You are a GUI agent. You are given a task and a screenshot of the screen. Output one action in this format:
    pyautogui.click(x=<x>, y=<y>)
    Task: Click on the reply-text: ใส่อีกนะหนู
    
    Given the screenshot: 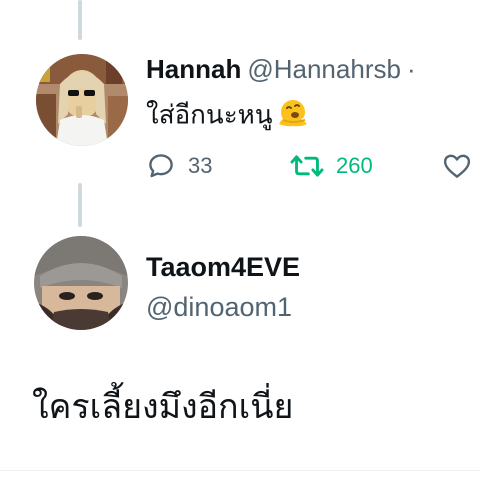 What is the action you would take?
    pyautogui.click(x=228, y=116)
    